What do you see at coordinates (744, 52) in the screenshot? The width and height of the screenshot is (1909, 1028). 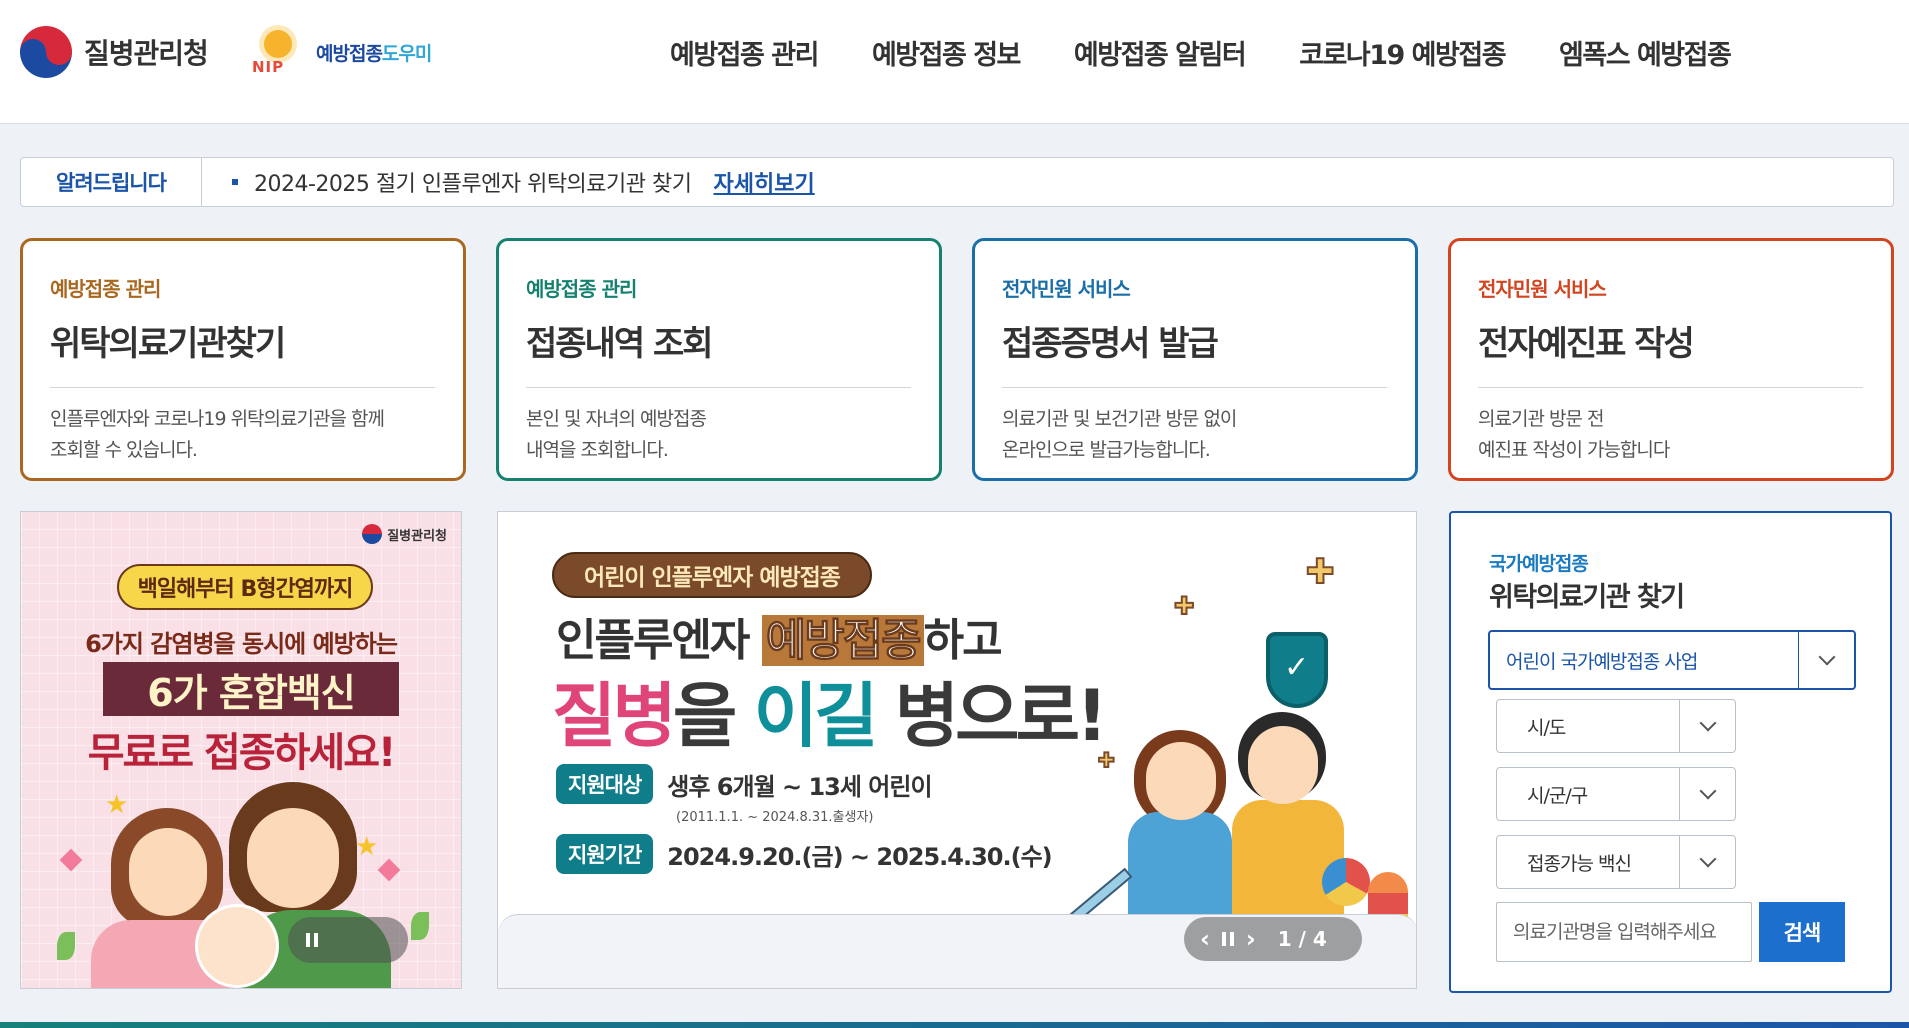 I see `nav-item-vaccination-management: 예방접종 관리` at bounding box center [744, 52].